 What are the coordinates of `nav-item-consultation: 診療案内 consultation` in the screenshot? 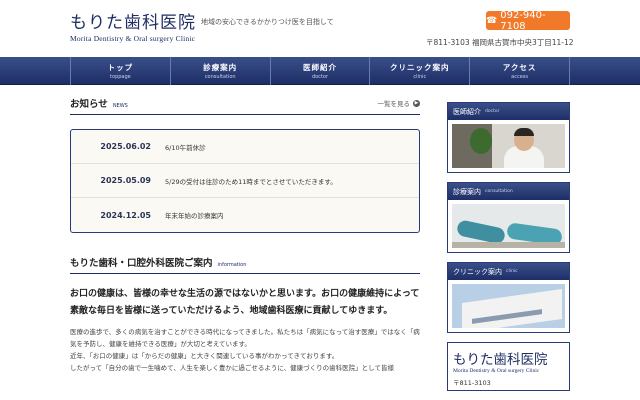 It's located at (221, 71).